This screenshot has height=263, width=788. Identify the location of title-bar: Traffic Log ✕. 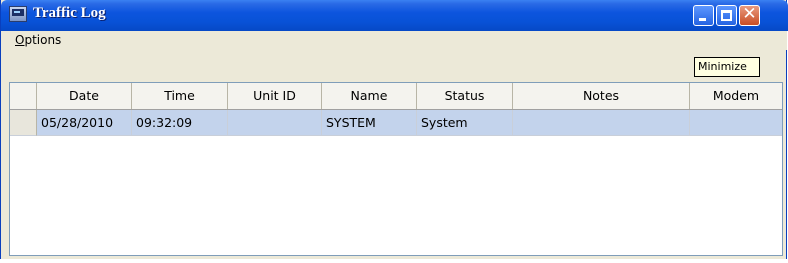
(394, 15).